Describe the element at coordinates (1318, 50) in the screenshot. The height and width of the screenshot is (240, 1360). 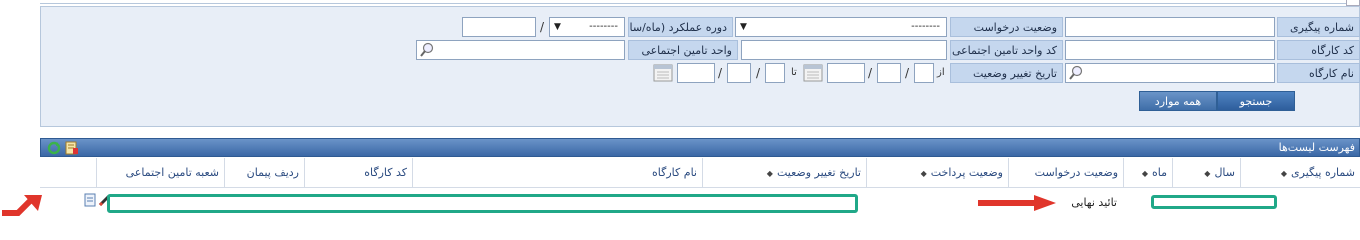
I see `workshop-code-label: کد کارگاه` at that location.